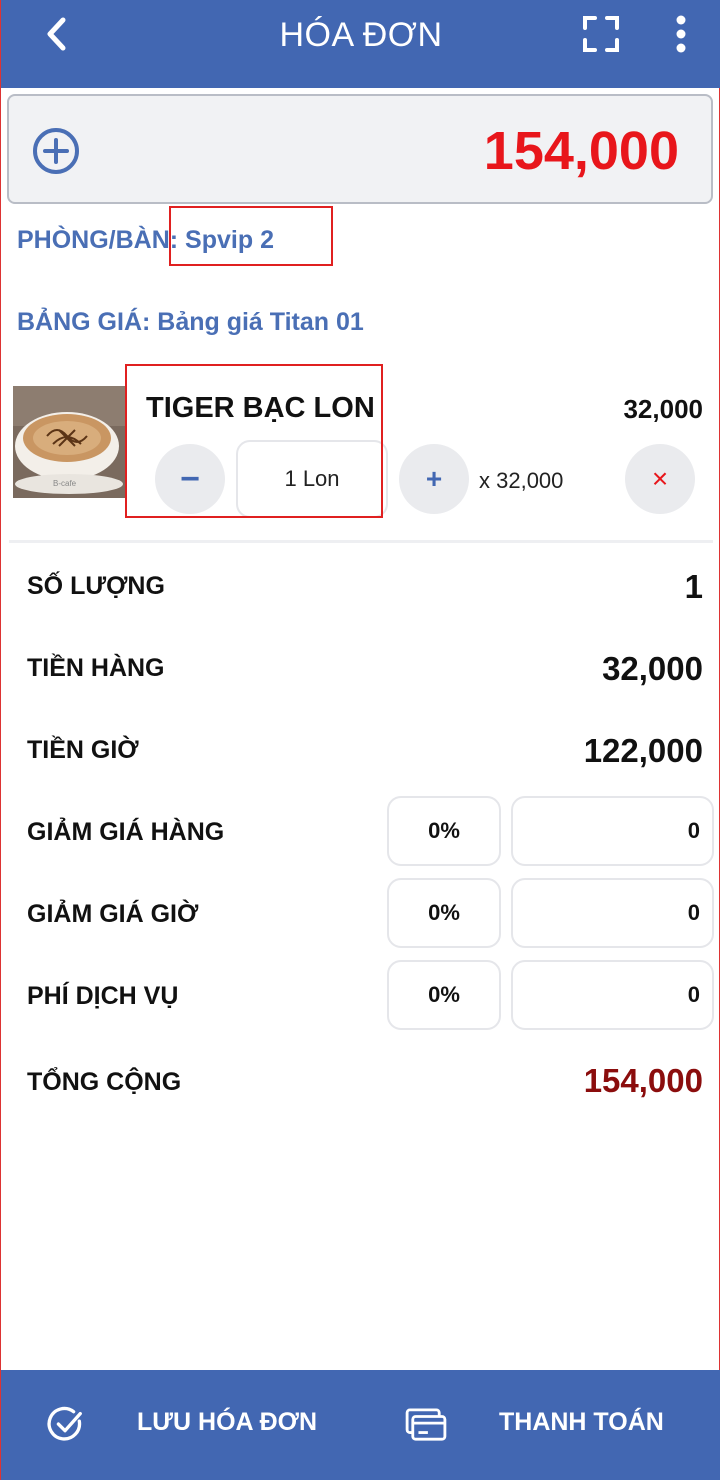  What do you see at coordinates (103, 996) in the screenshot?
I see `service-fee-label: PHÍ DỊCH VỤ` at bounding box center [103, 996].